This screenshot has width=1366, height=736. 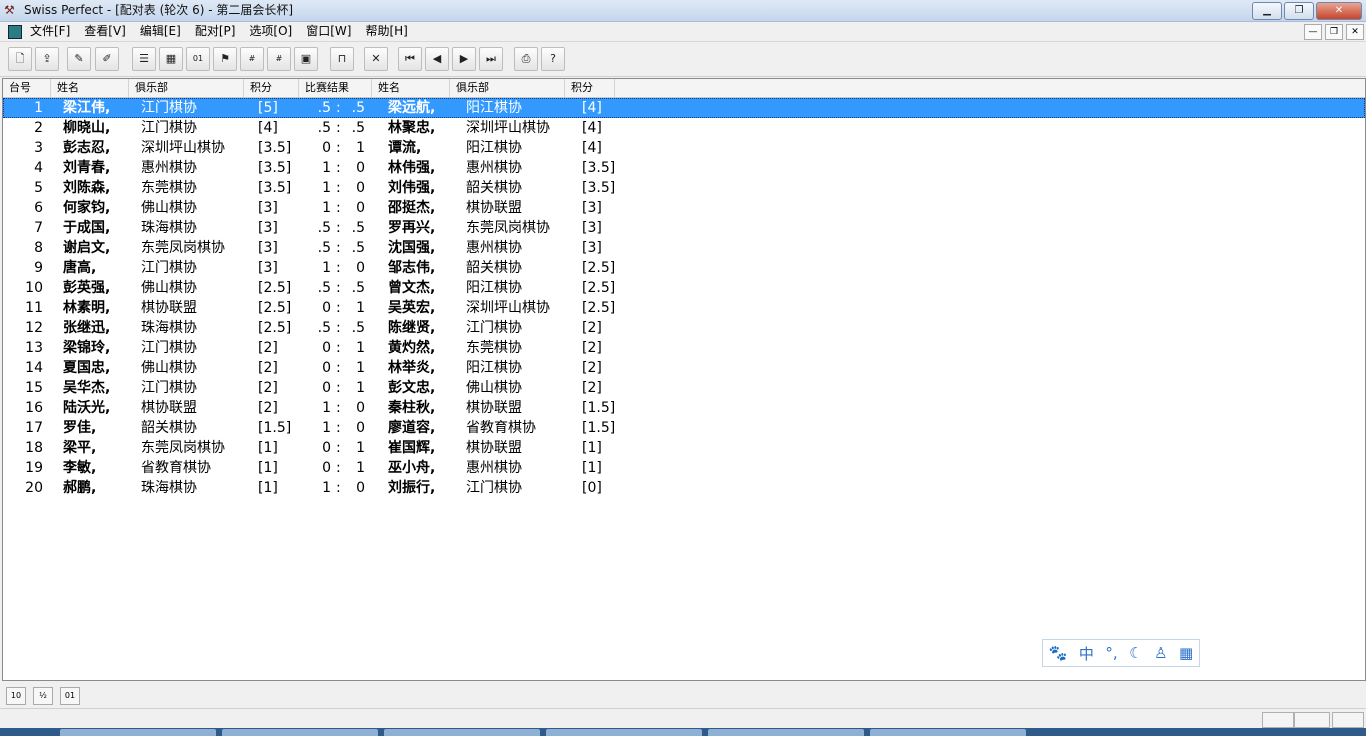 I want to click on loss-result-icon: 01, so click(x=70, y=696).